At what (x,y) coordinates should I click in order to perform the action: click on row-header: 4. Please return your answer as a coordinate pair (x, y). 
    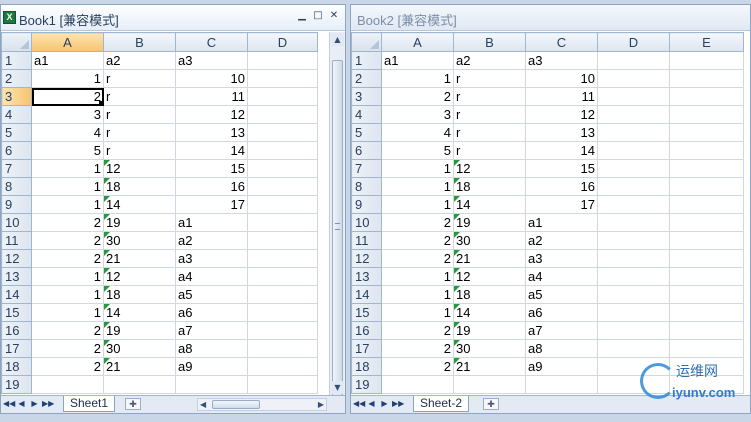
    Looking at the image, I should click on (16, 114).